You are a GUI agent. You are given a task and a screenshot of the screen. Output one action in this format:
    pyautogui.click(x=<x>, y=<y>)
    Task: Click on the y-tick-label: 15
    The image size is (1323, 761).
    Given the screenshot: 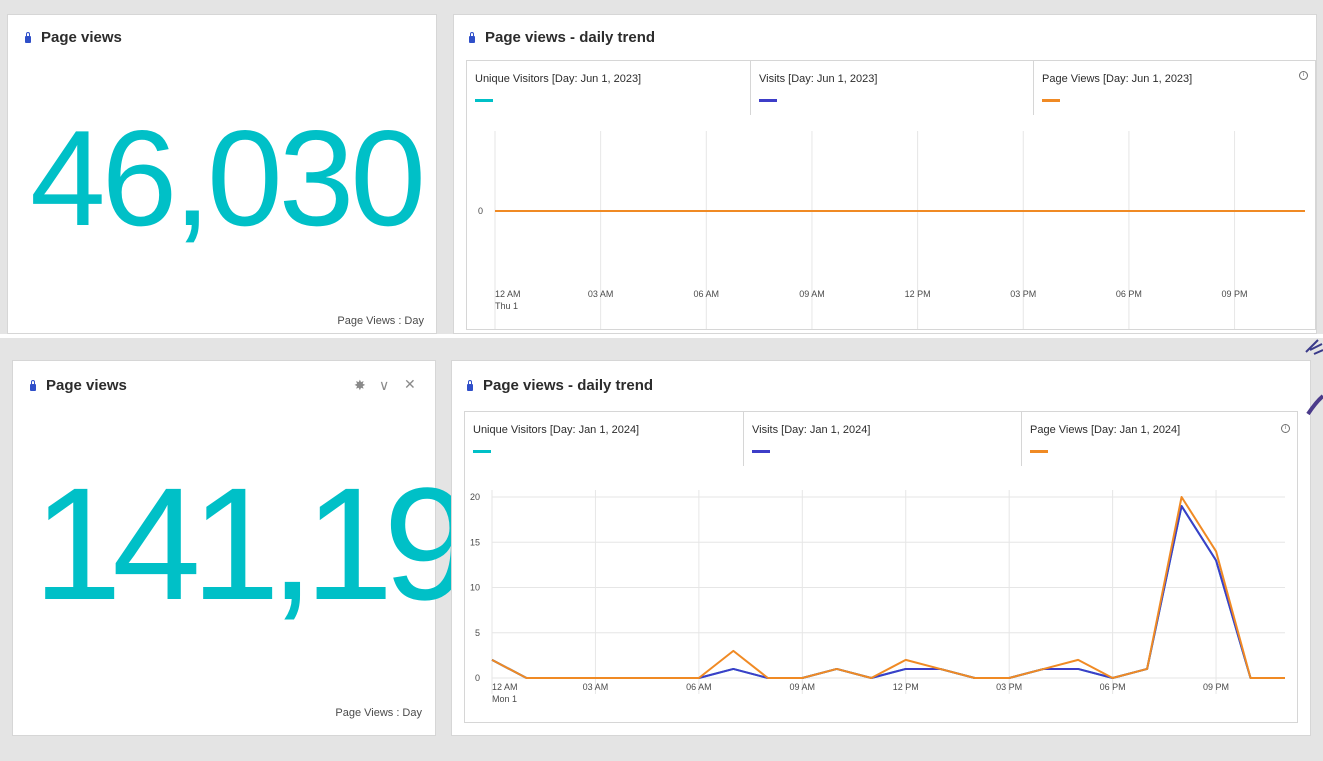 What is the action you would take?
    pyautogui.click(x=475, y=542)
    